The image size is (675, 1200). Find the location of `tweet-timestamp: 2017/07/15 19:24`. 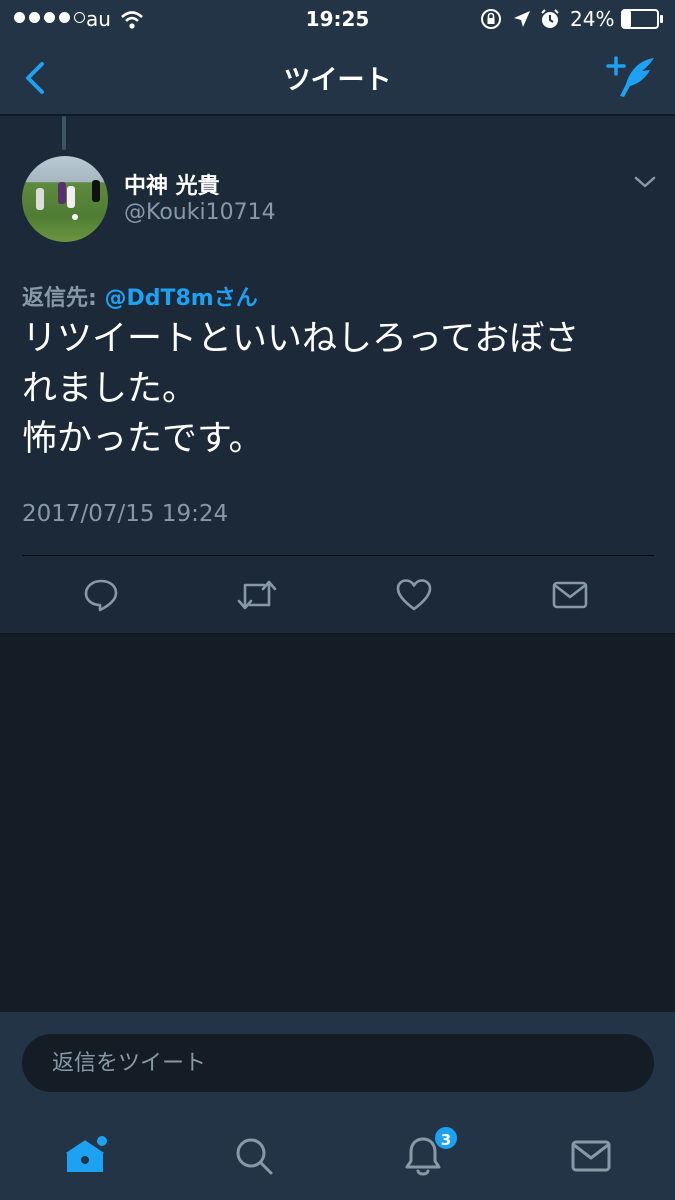

tweet-timestamp: 2017/07/15 19:24 is located at coordinates (125, 514).